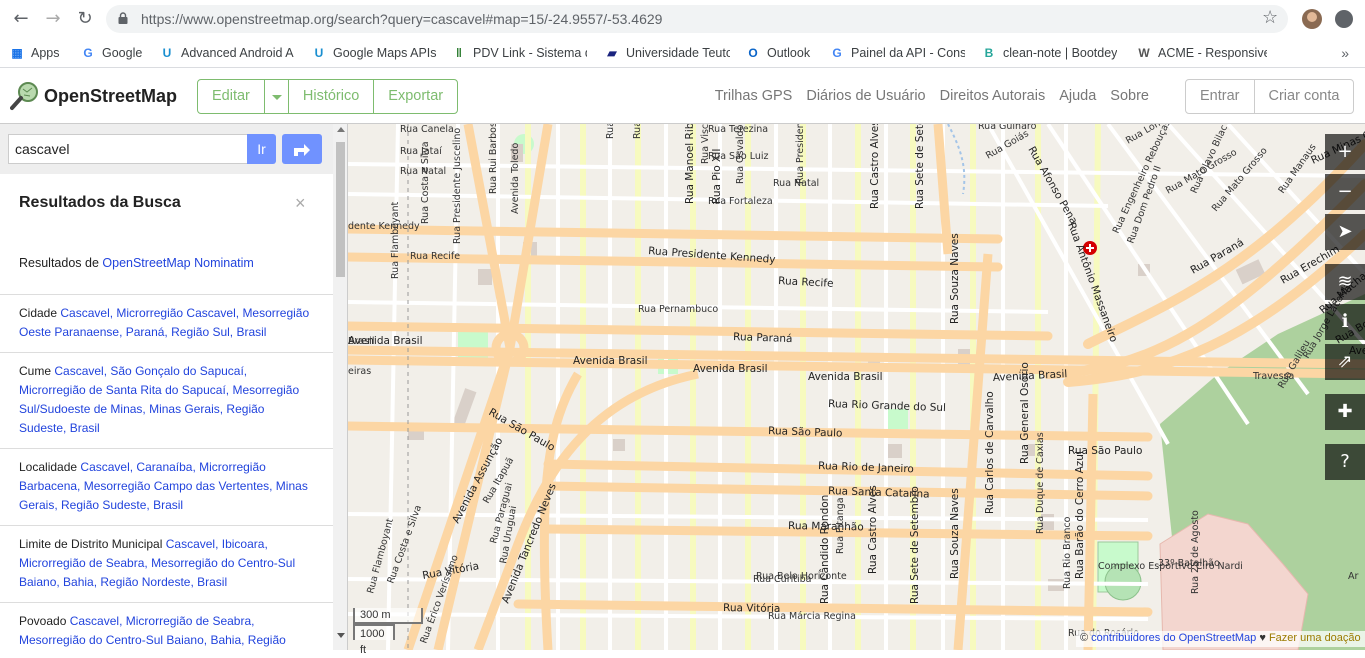 This screenshot has width=1365, height=658. I want to click on nominatim-link: OpenStreetMap Nominatim, so click(177, 263).